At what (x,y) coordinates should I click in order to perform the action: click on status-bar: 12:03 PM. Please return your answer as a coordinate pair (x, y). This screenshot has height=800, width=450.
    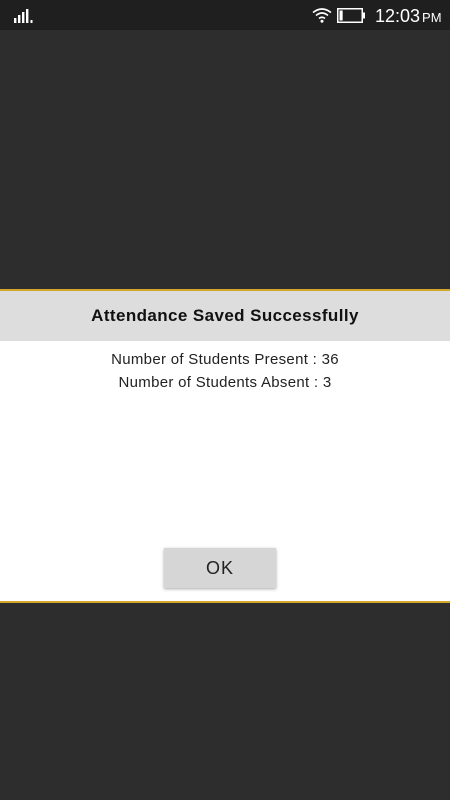
    Looking at the image, I should click on (225, 15).